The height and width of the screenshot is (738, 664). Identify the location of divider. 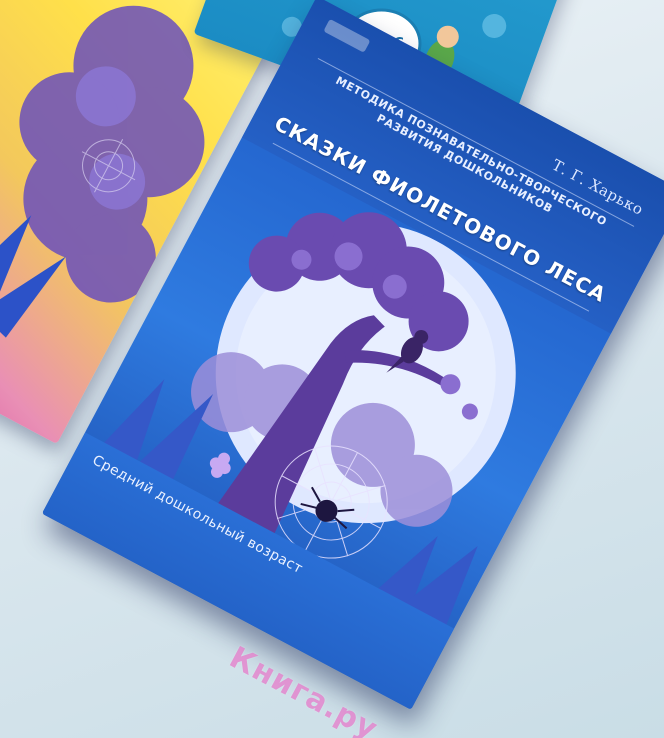
(476, 142).